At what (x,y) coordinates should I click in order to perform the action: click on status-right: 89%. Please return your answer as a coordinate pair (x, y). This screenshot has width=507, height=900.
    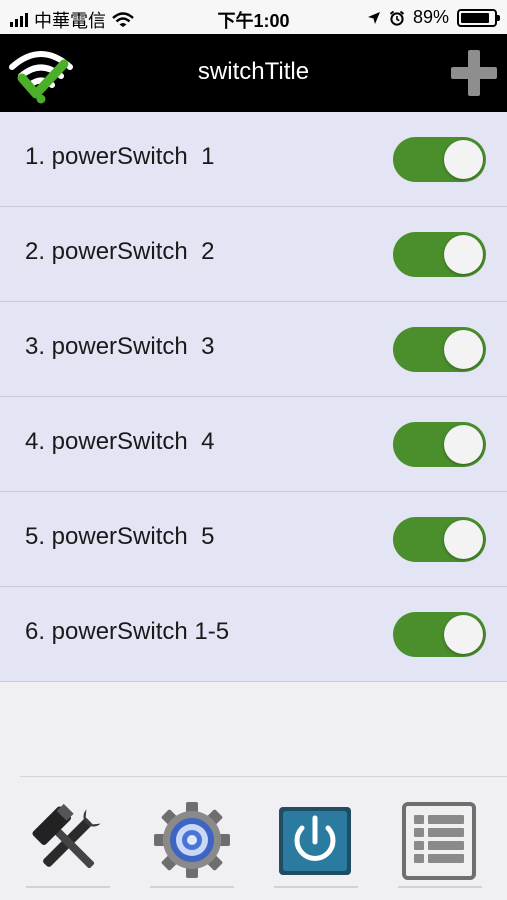
    Looking at the image, I should click on (433, 17).